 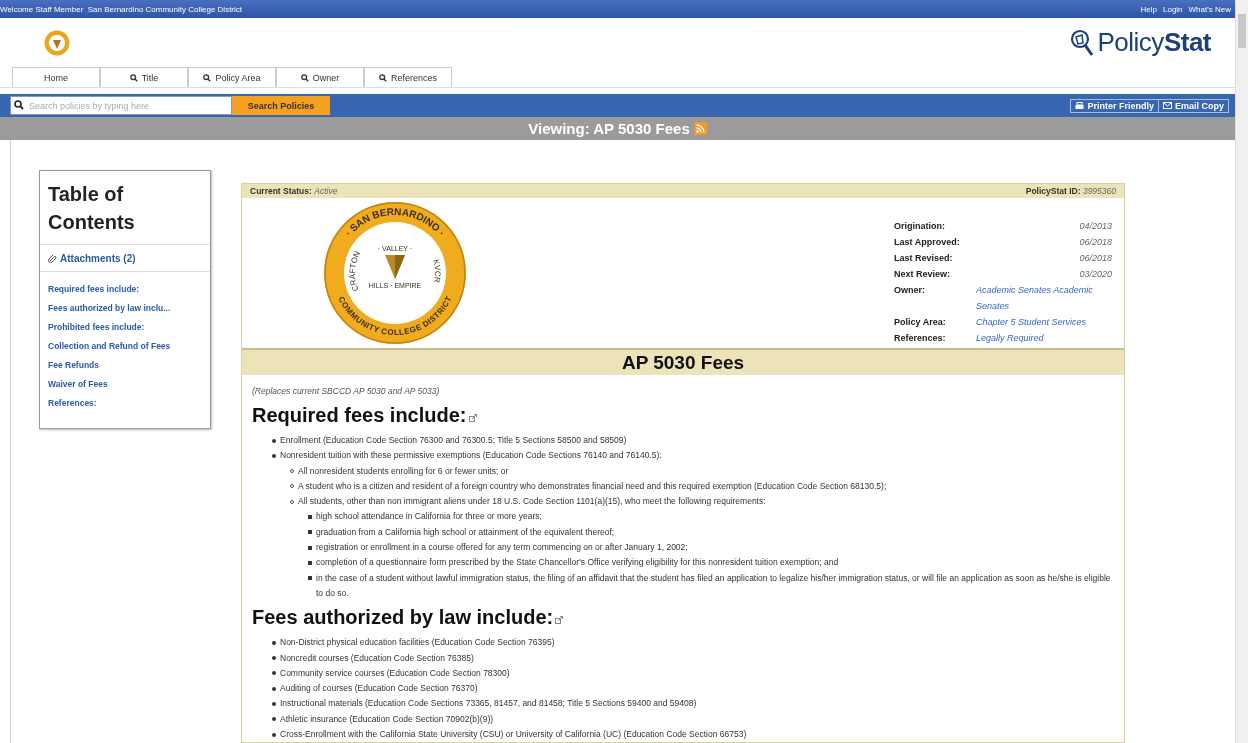 What do you see at coordinates (387, 719) in the screenshot?
I see `list-item-text: Athletic insurance (Education Code Section 70902(b)(9))` at bounding box center [387, 719].